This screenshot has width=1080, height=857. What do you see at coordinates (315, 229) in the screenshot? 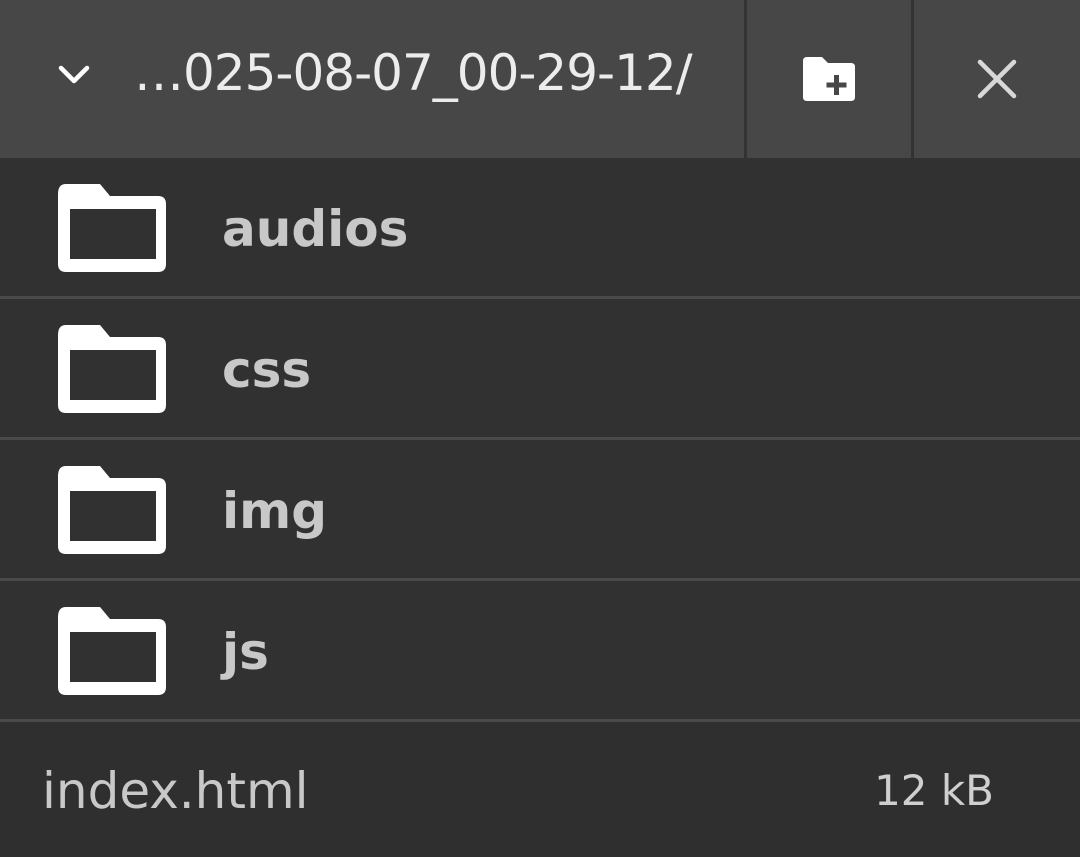
I see `folder-name: audios` at bounding box center [315, 229].